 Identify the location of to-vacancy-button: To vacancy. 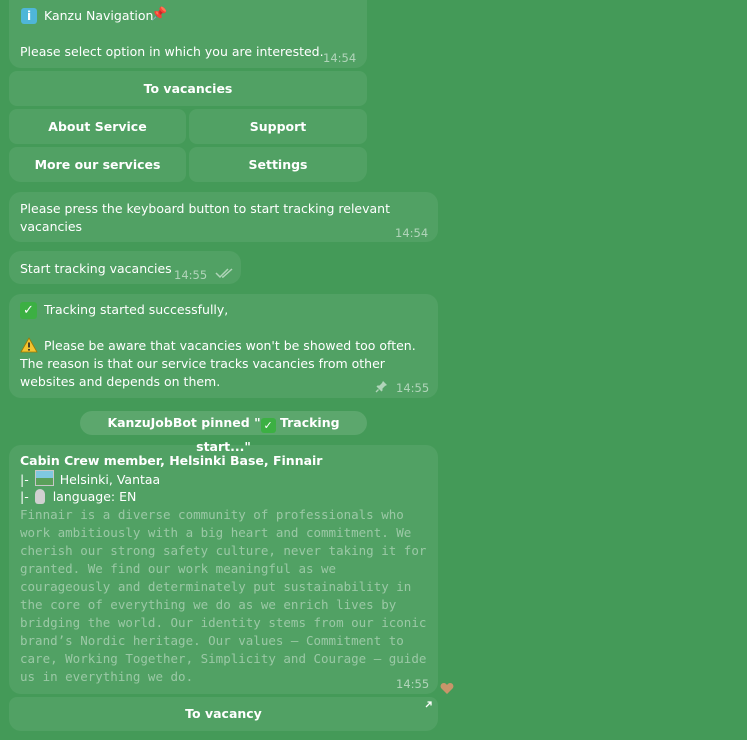
(223, 714).